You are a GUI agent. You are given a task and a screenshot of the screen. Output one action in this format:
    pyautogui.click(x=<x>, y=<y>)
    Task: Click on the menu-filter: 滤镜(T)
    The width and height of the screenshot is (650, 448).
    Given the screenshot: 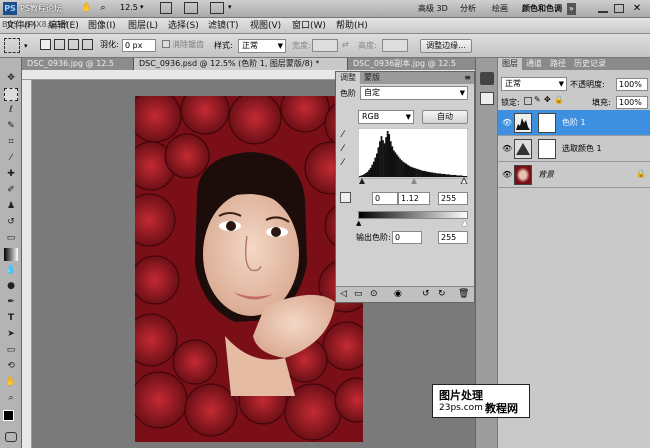 What is the action you would take?
    pyautogui.click(x=223, y=26)
    